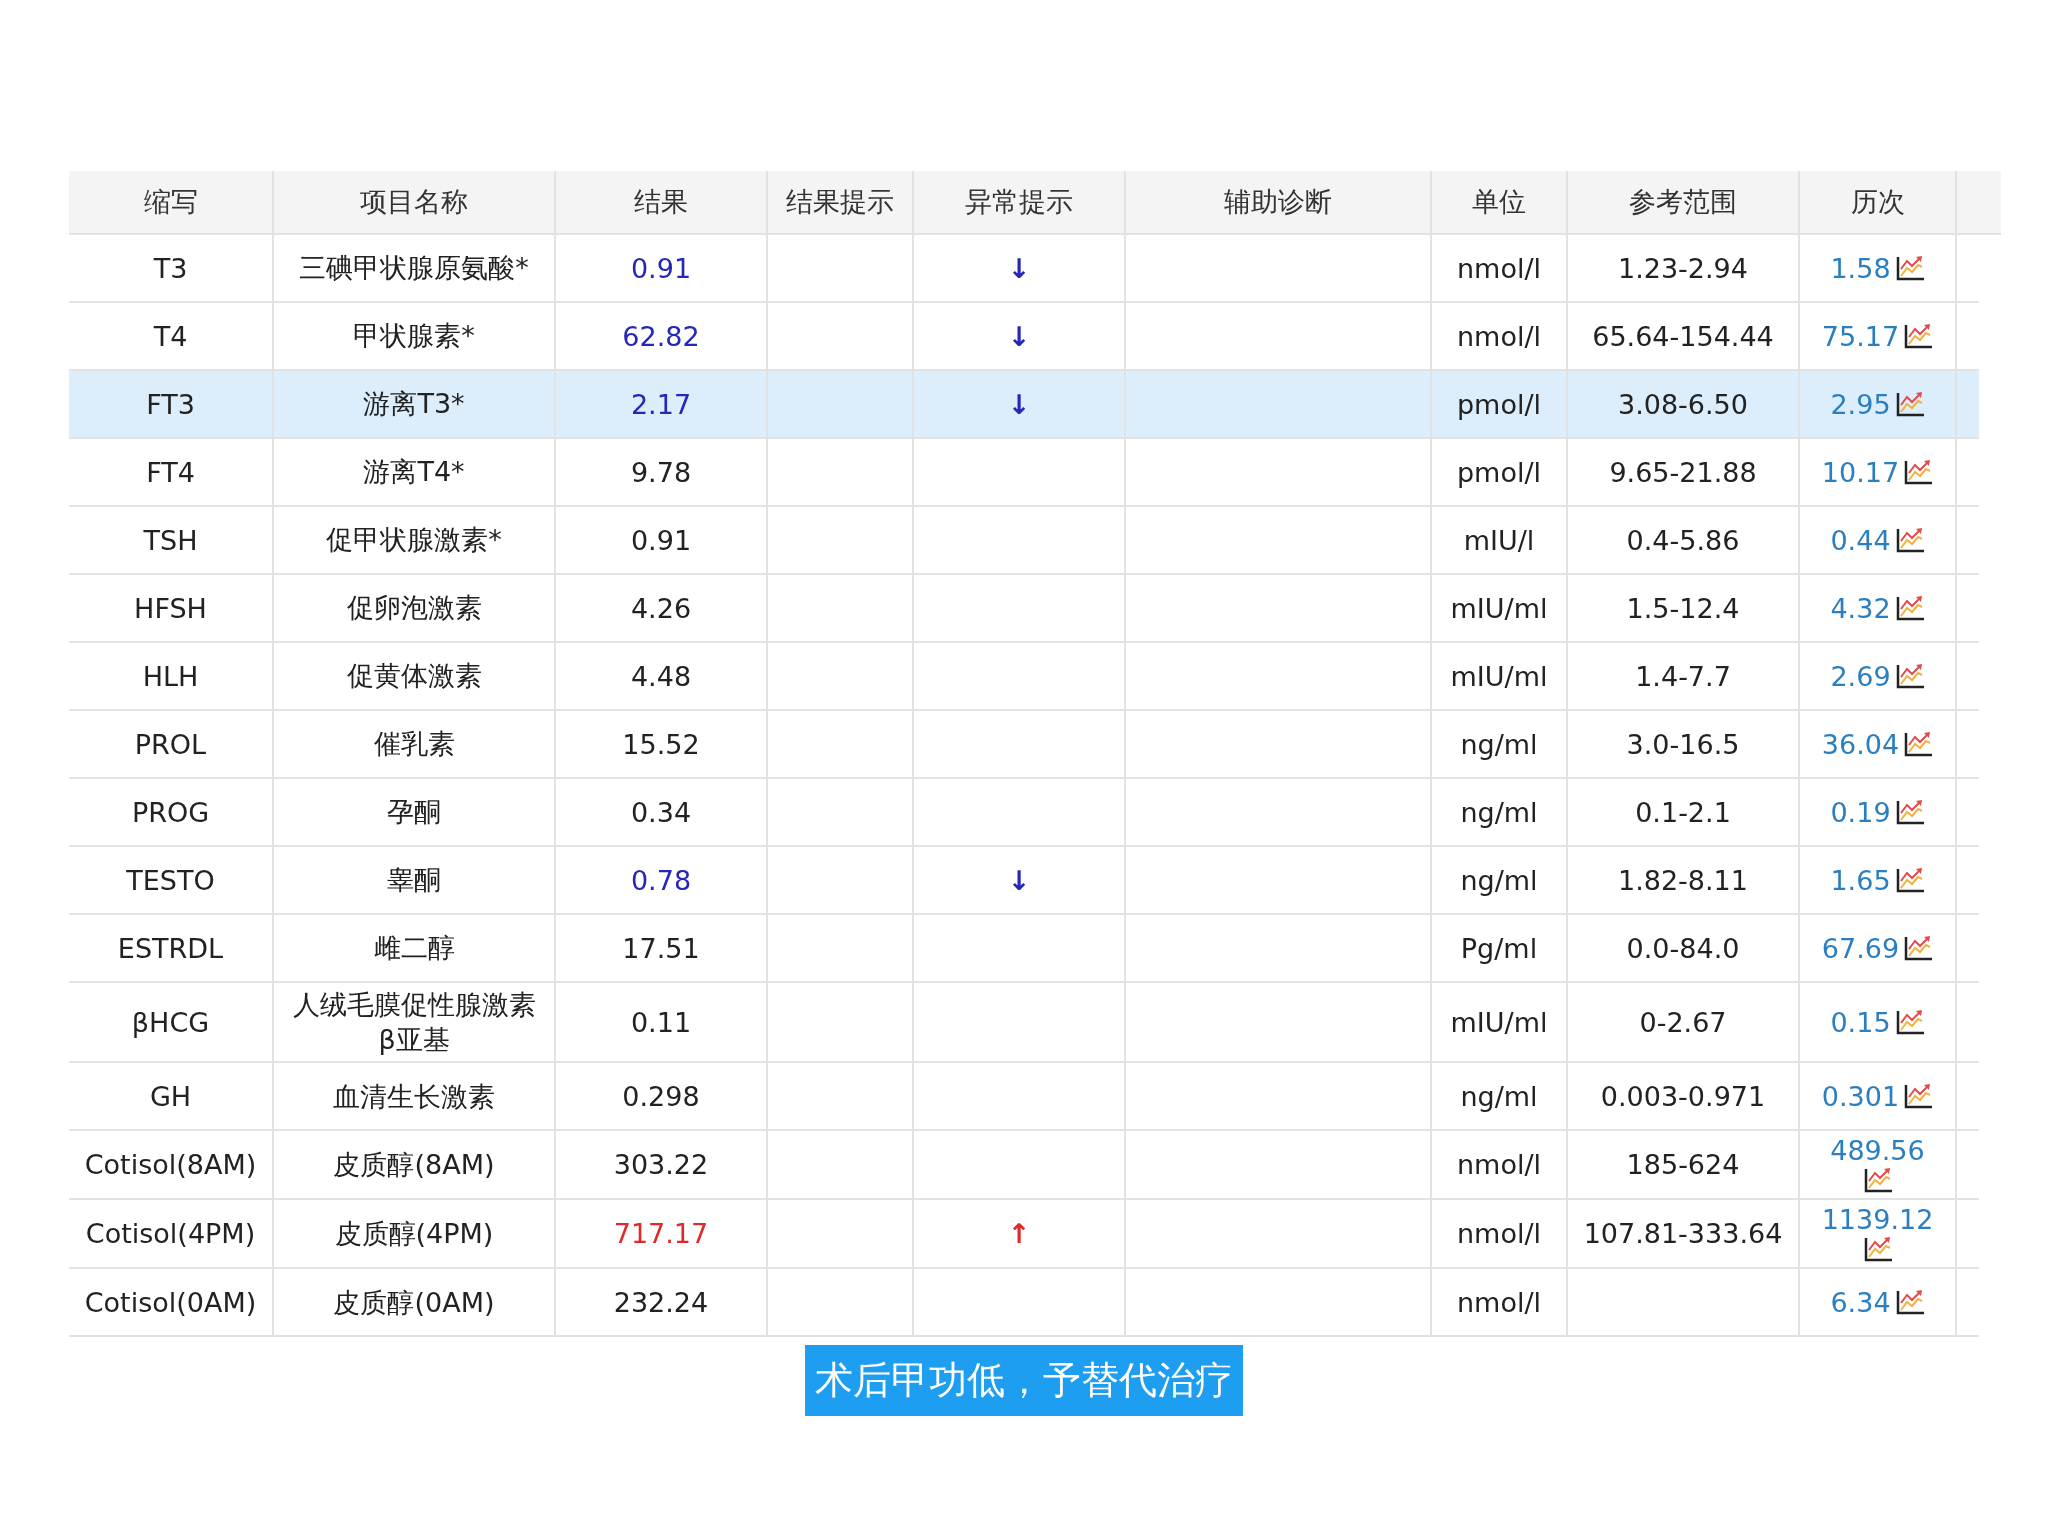 Image resolution: width=2048 pixels, height=1536 pixels. What do you see at coordinates (171, 472) in the screenshot?
I see `table-cell: FT4` at bounding box center [171, 472].